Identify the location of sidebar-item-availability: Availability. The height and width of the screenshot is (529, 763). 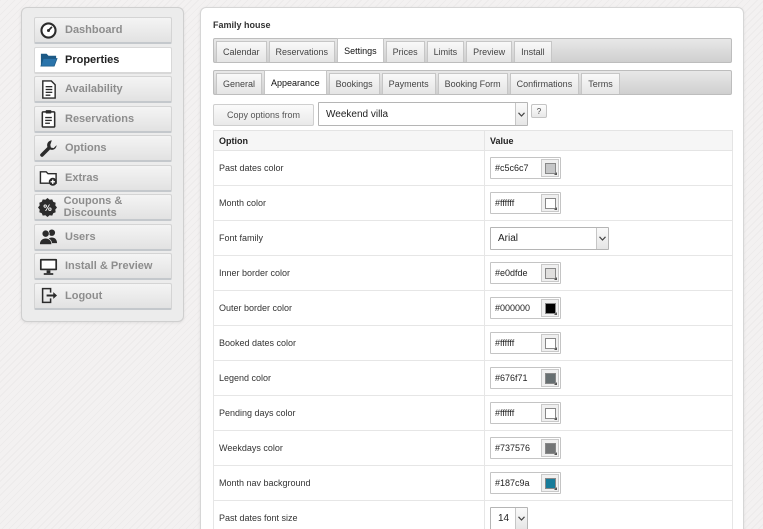
(103, 89).